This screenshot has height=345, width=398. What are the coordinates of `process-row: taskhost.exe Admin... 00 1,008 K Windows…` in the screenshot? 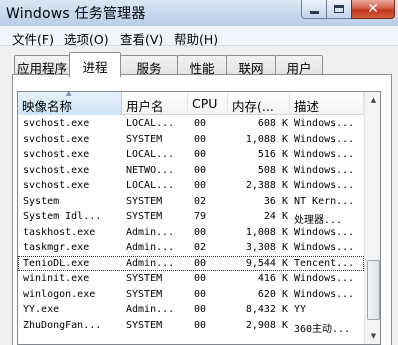 It's located at (191, 233).